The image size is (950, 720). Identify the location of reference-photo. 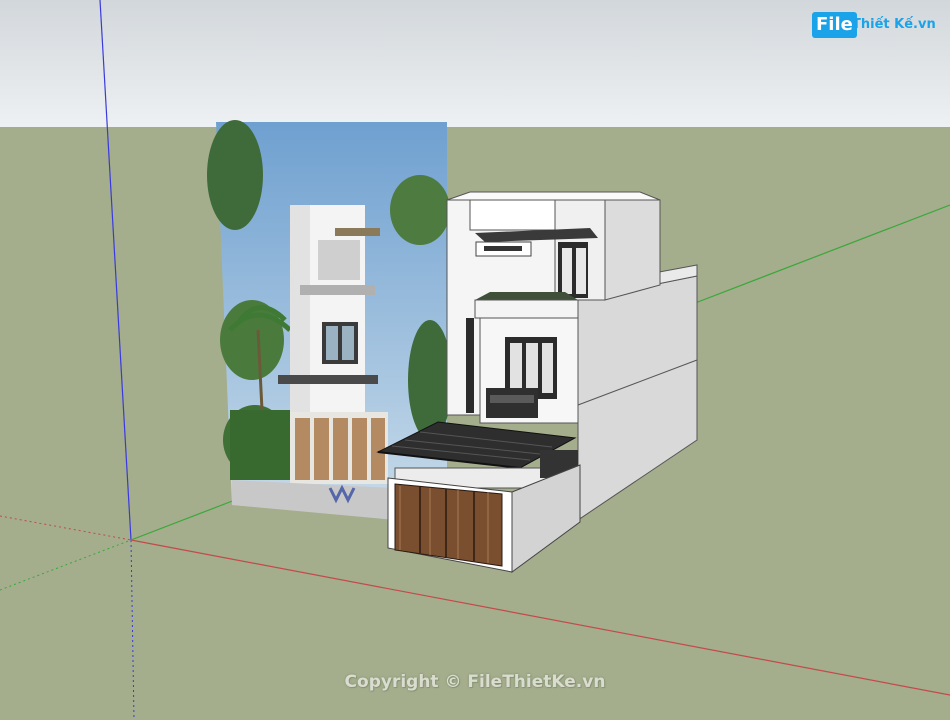
(329, 320).